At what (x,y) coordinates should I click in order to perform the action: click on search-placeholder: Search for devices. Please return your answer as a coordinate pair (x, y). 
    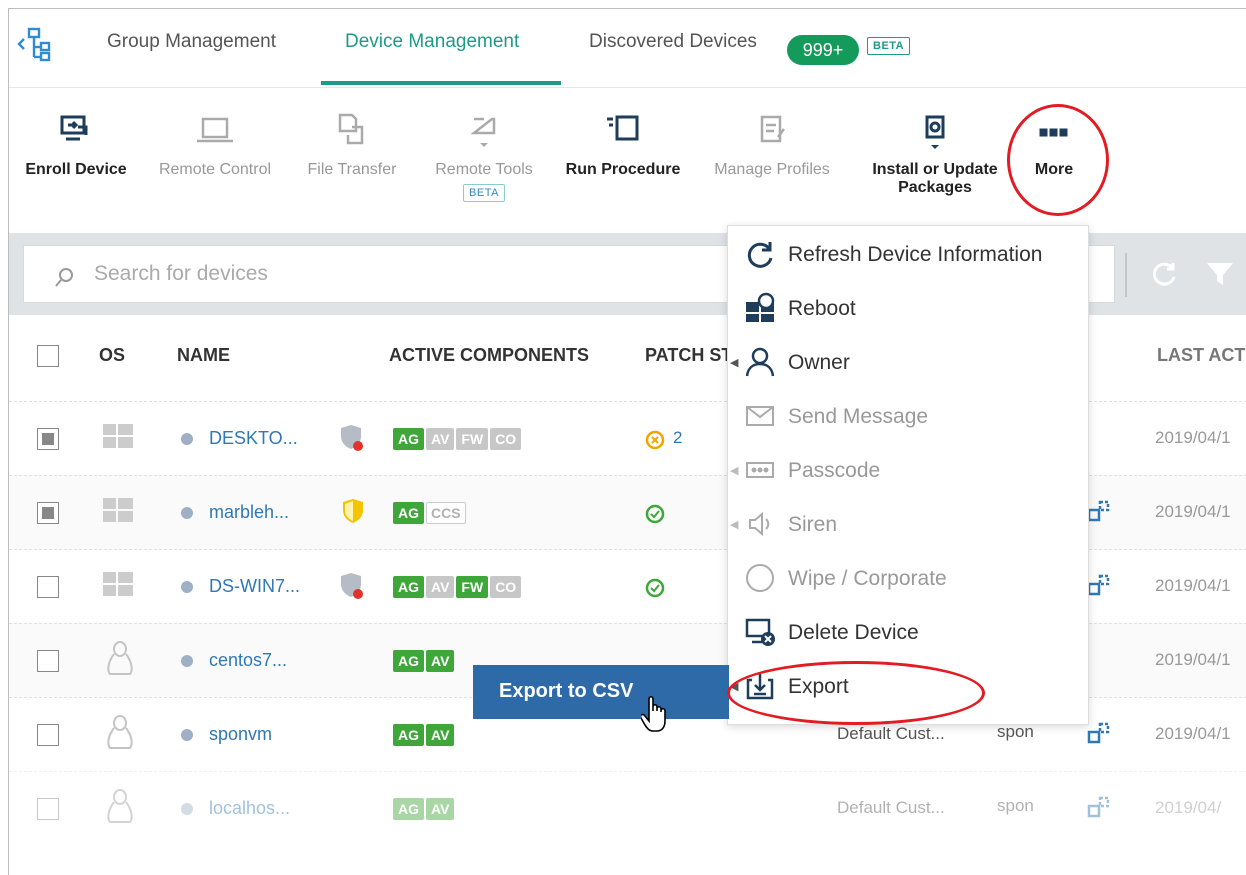
    Looking at the image, I should click on (181, 273).